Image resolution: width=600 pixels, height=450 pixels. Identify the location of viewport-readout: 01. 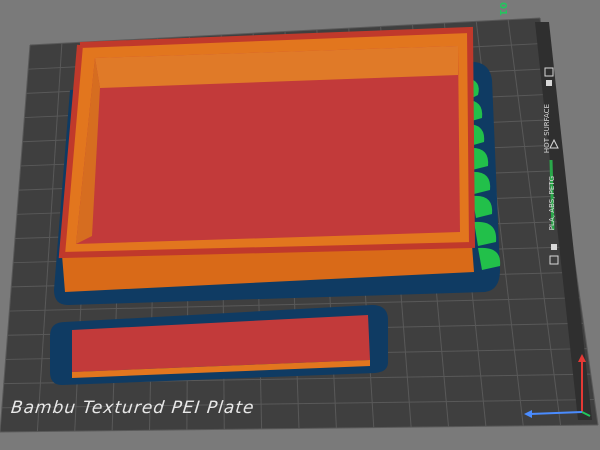
(502, 9).